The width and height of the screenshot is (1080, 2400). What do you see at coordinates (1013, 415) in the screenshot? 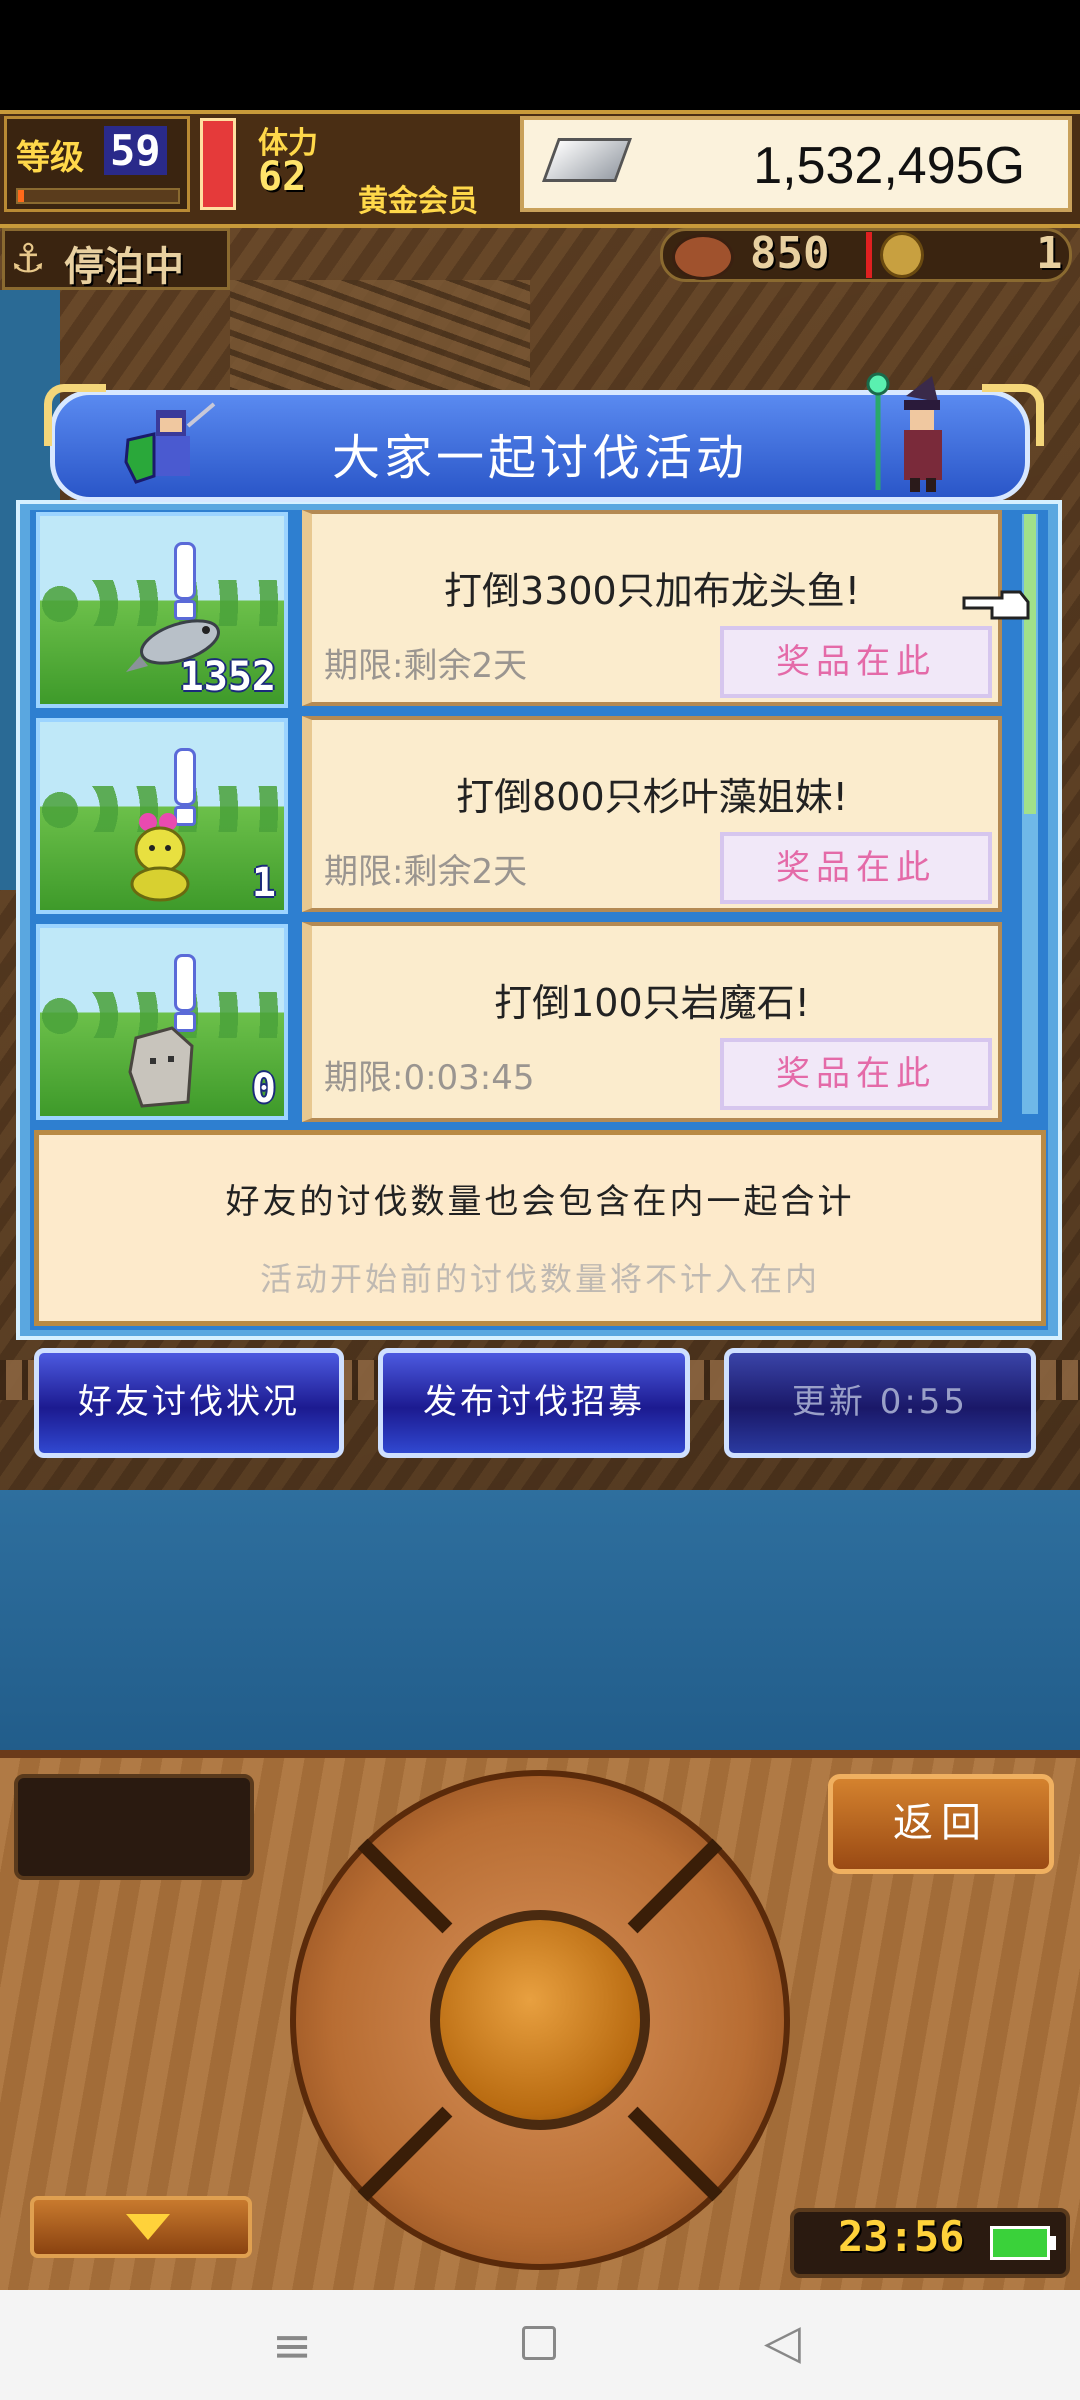
I see `banner-corner-right` at bounding box center [1013, 415].